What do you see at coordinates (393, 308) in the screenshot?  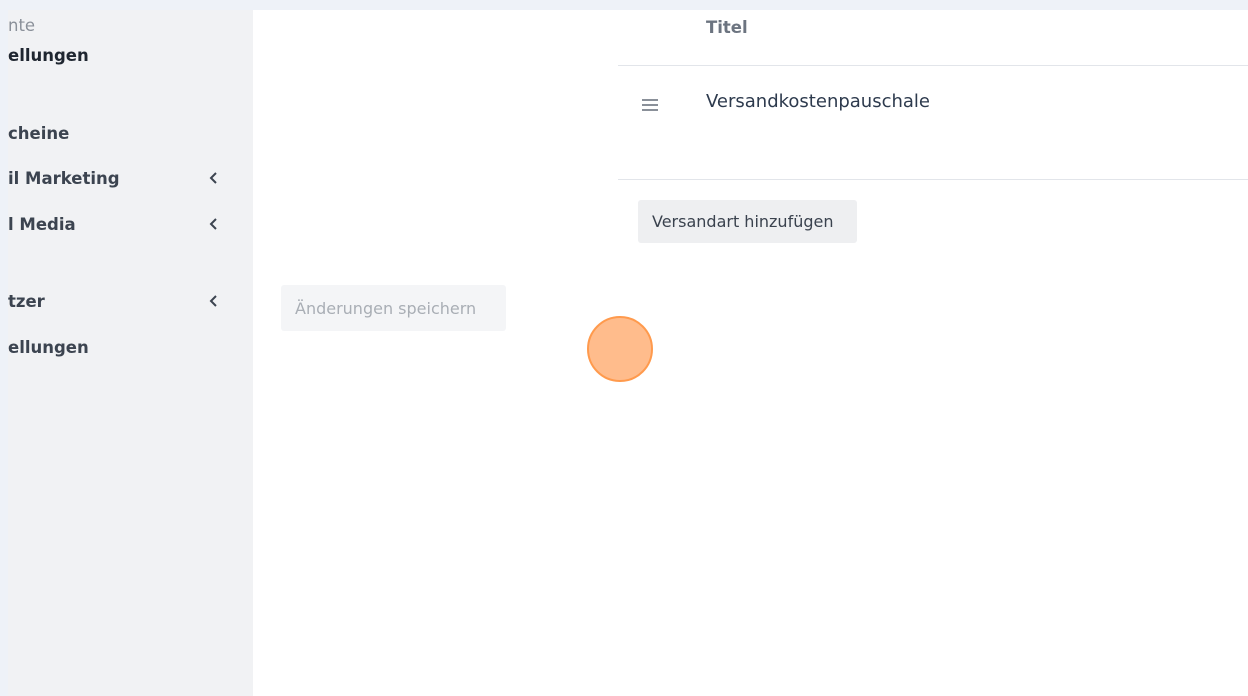 I see `save-changes-button: Änderungen speichern` at bounding box center [393, 308].